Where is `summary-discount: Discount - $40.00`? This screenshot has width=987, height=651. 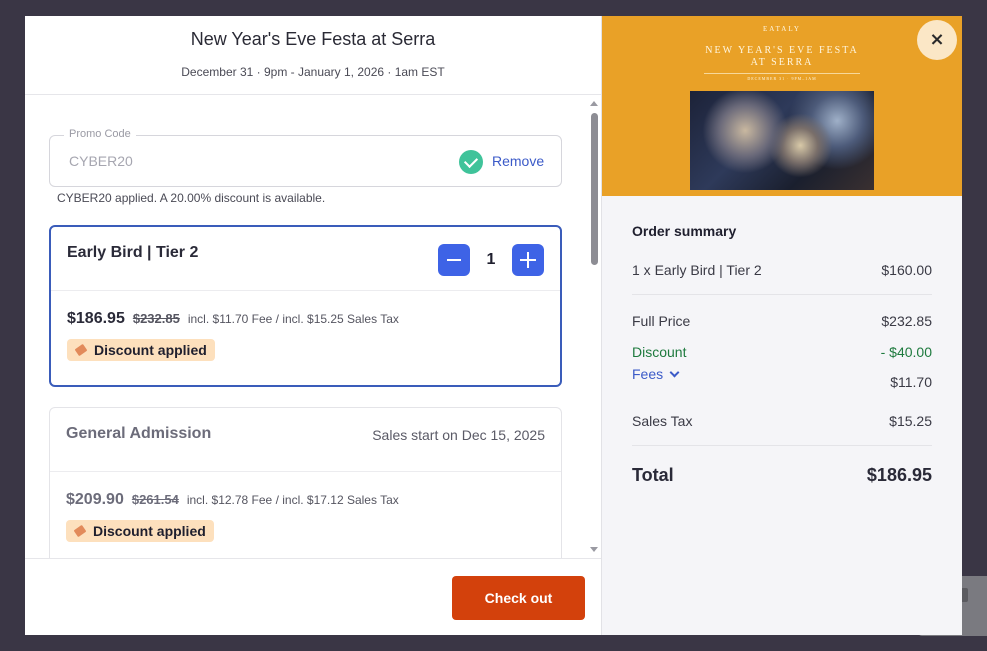
summary-discount: Discount - $40.00 is located at coordinates (782, 352).